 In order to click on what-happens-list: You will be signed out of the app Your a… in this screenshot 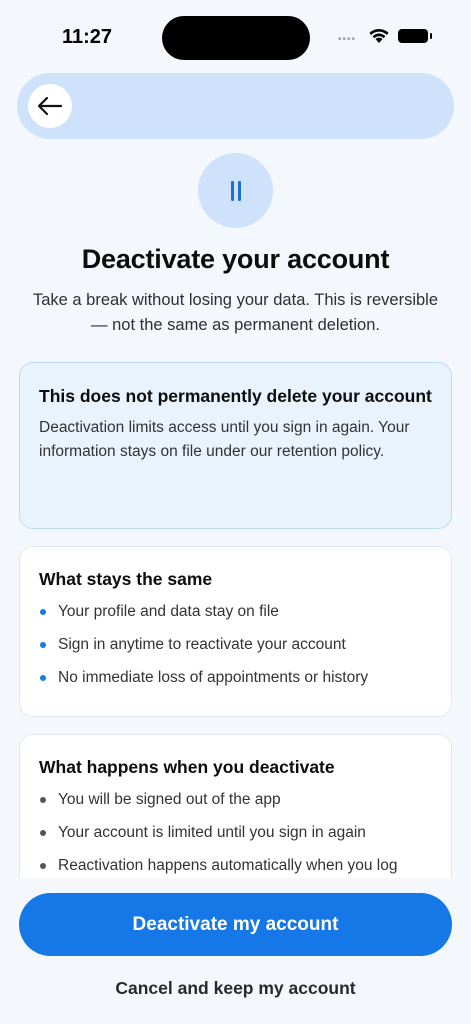, I will do `click(236, 833)`.